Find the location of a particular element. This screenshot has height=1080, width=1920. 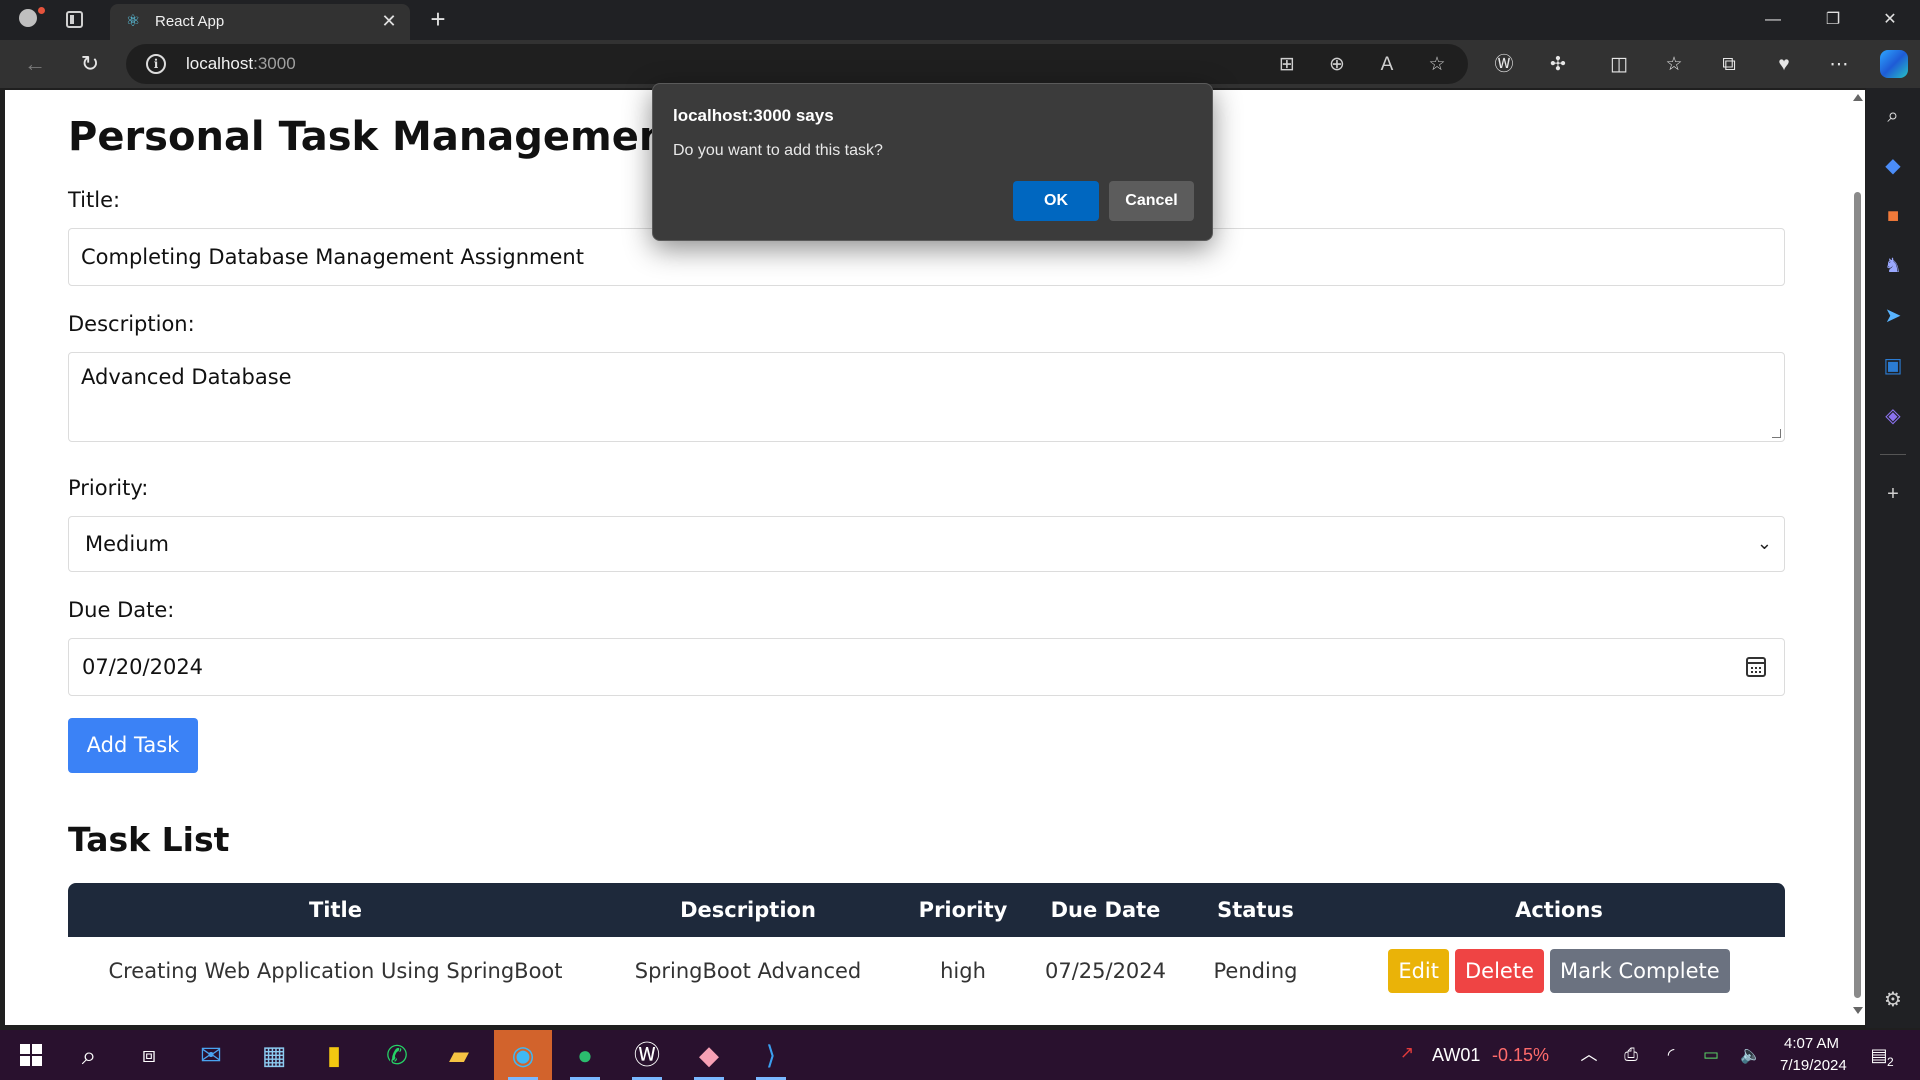

cancel-button: Cancel is located at coordinates (1151, 201).